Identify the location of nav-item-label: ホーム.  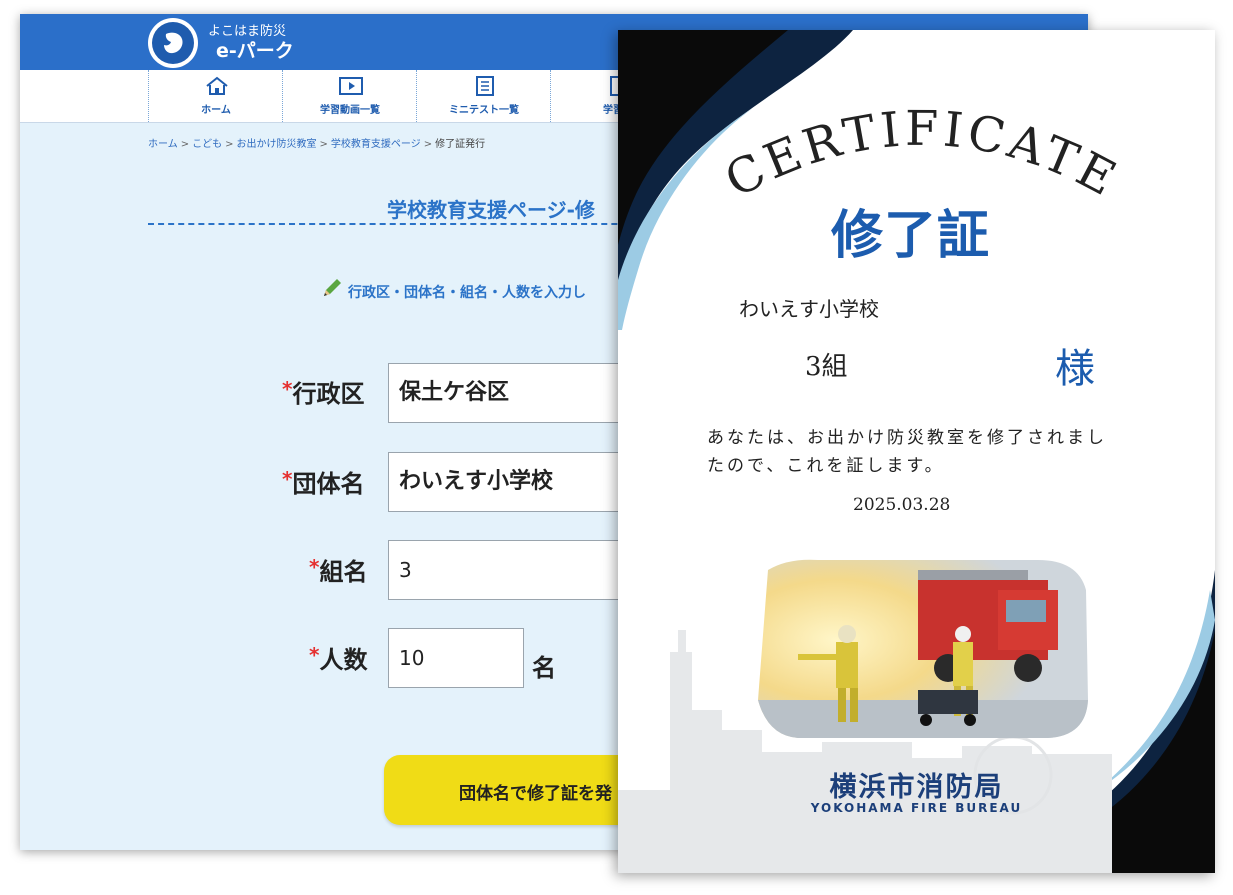
(216, 110).